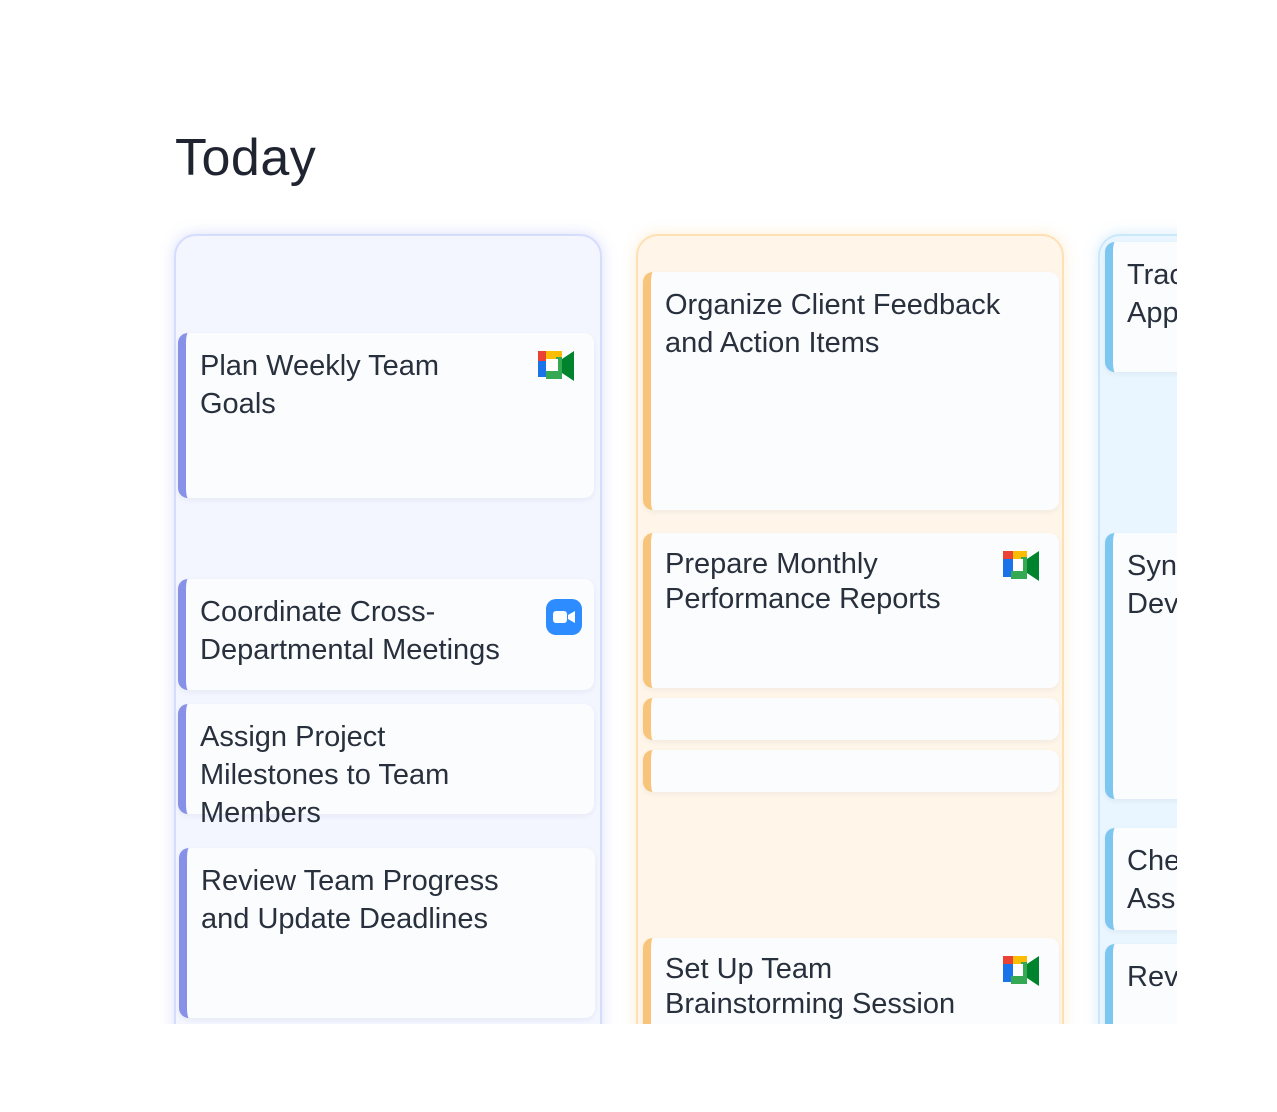  Describe the element at coordinates (246, 158) in the screenshot. I see `page-title: Today` at that location.